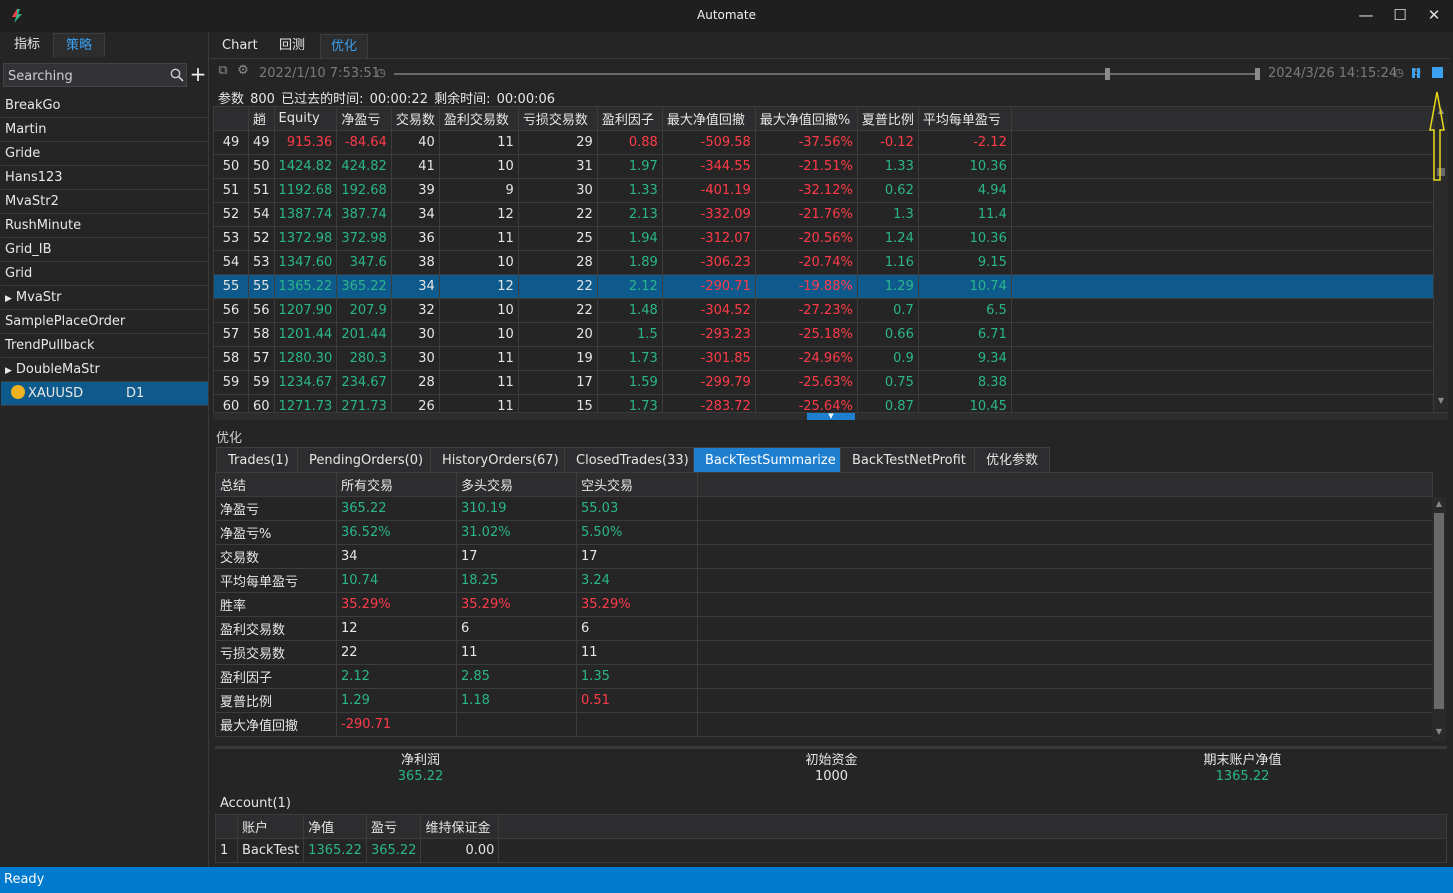 This screenshot has width=1453, height=893. Describe the element at coordinates (240, 46) in the screenshot. I see `tab-chart: Chart` at that location.